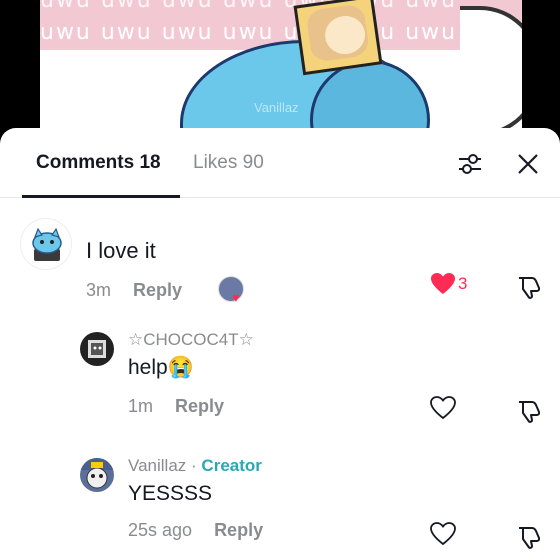 This screenshot has height=560, width=560. Describe the element at coordinates (345, 35) in the screenshot. I see `video-dog-face` at that location.